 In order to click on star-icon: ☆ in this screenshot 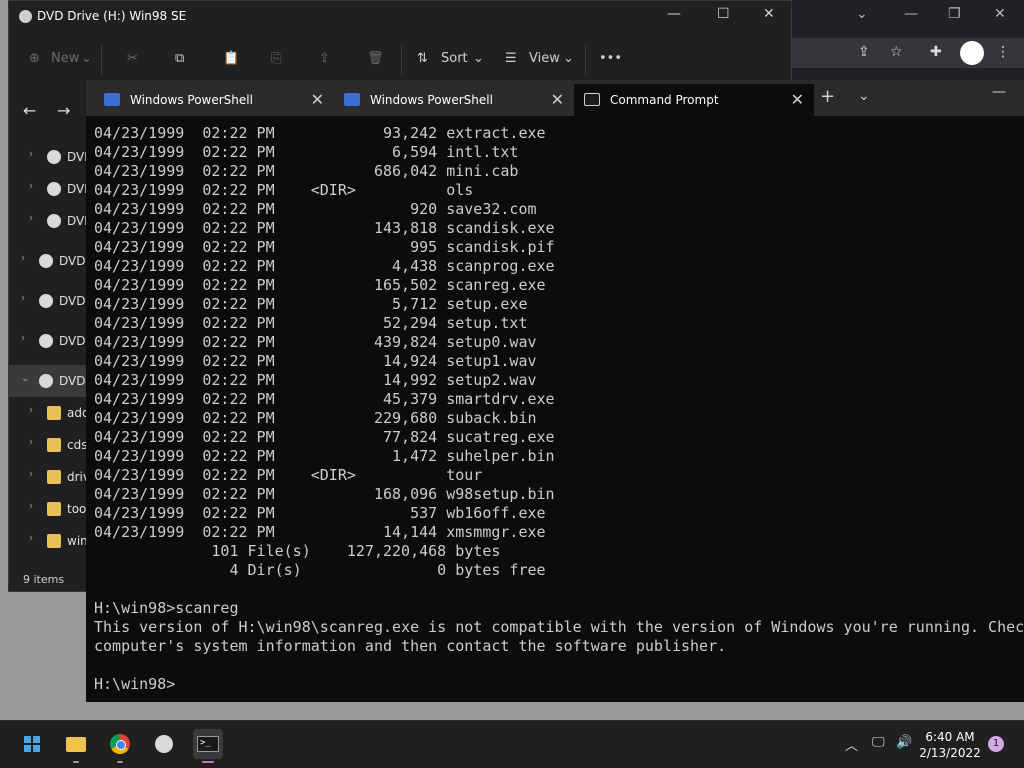, I will do `click(896, 52)`.